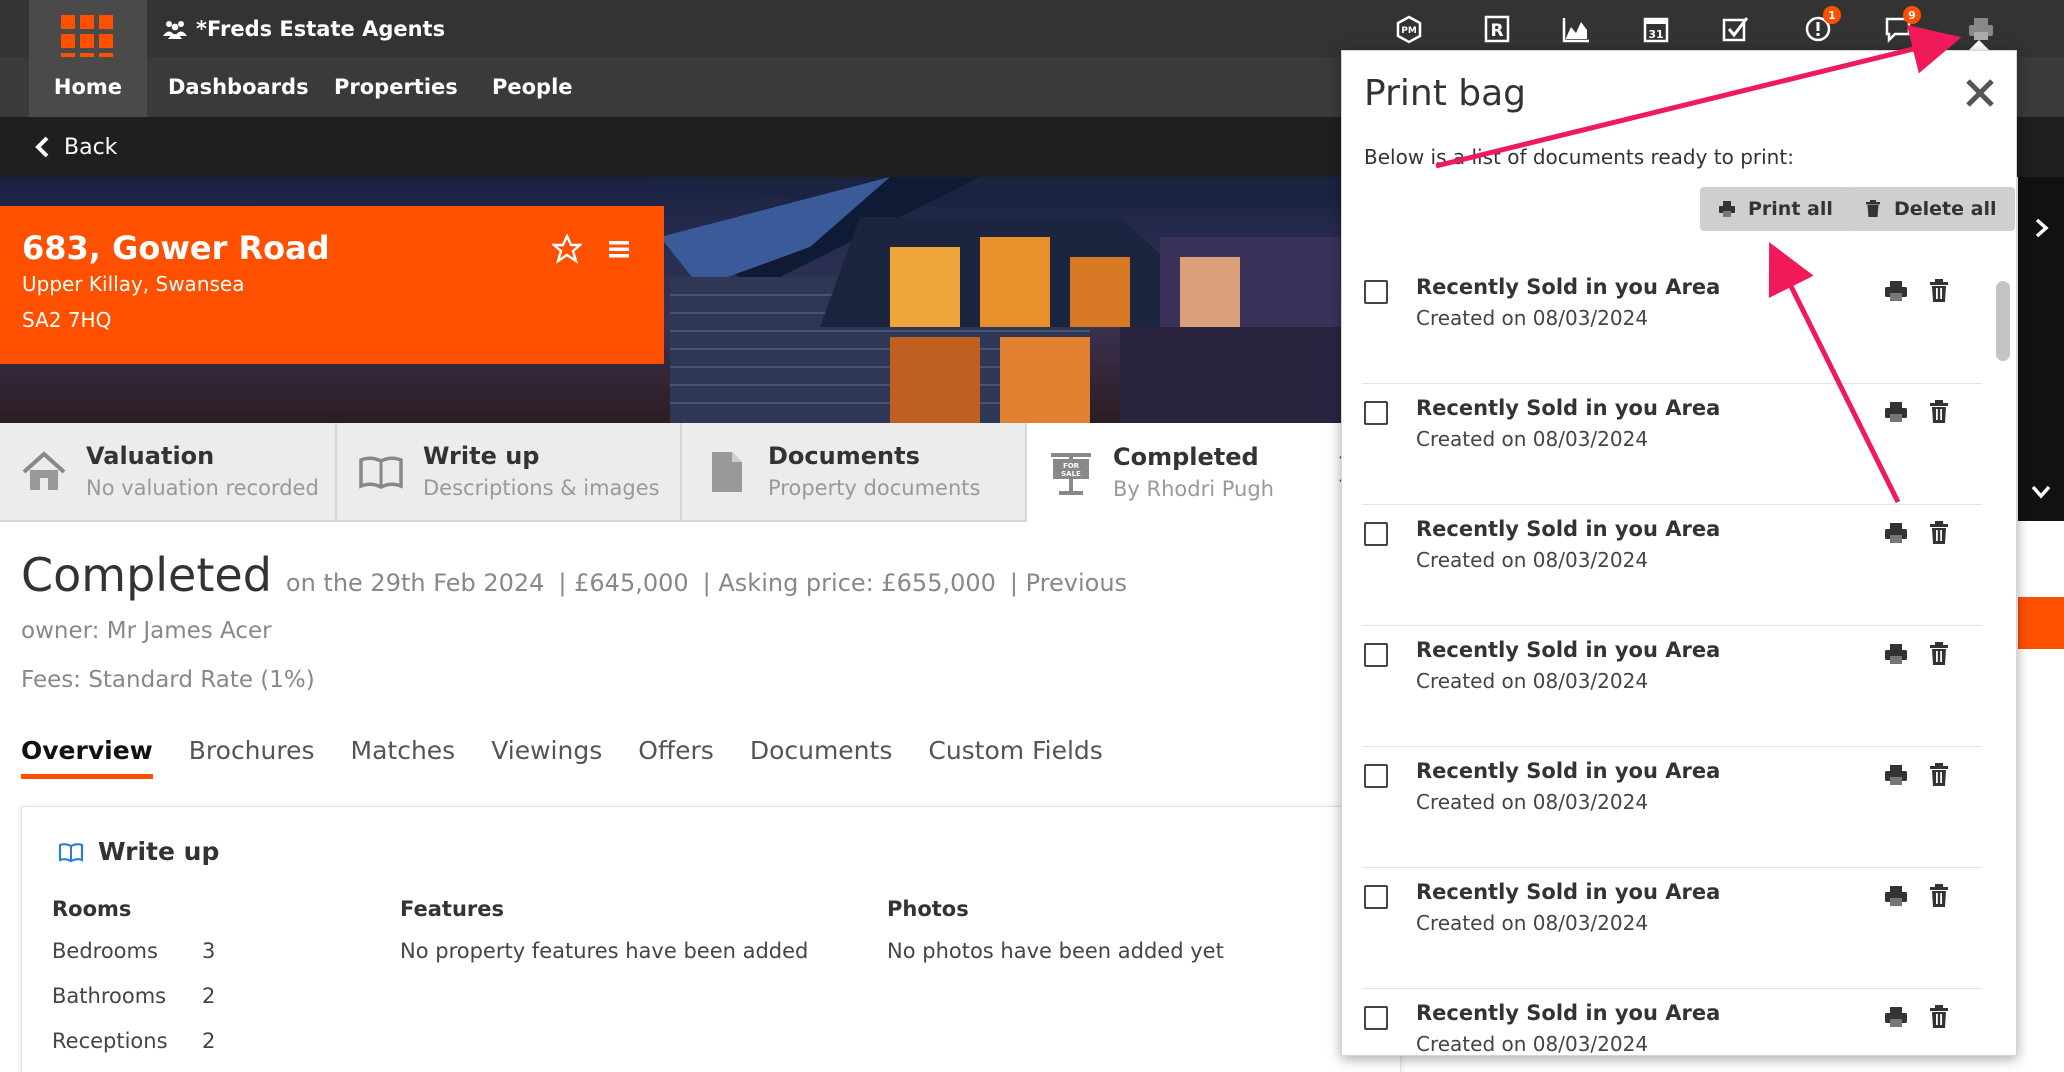 This screenshot has height=1072, width=2064. I want to click on reports-button, so click(1576, 29).